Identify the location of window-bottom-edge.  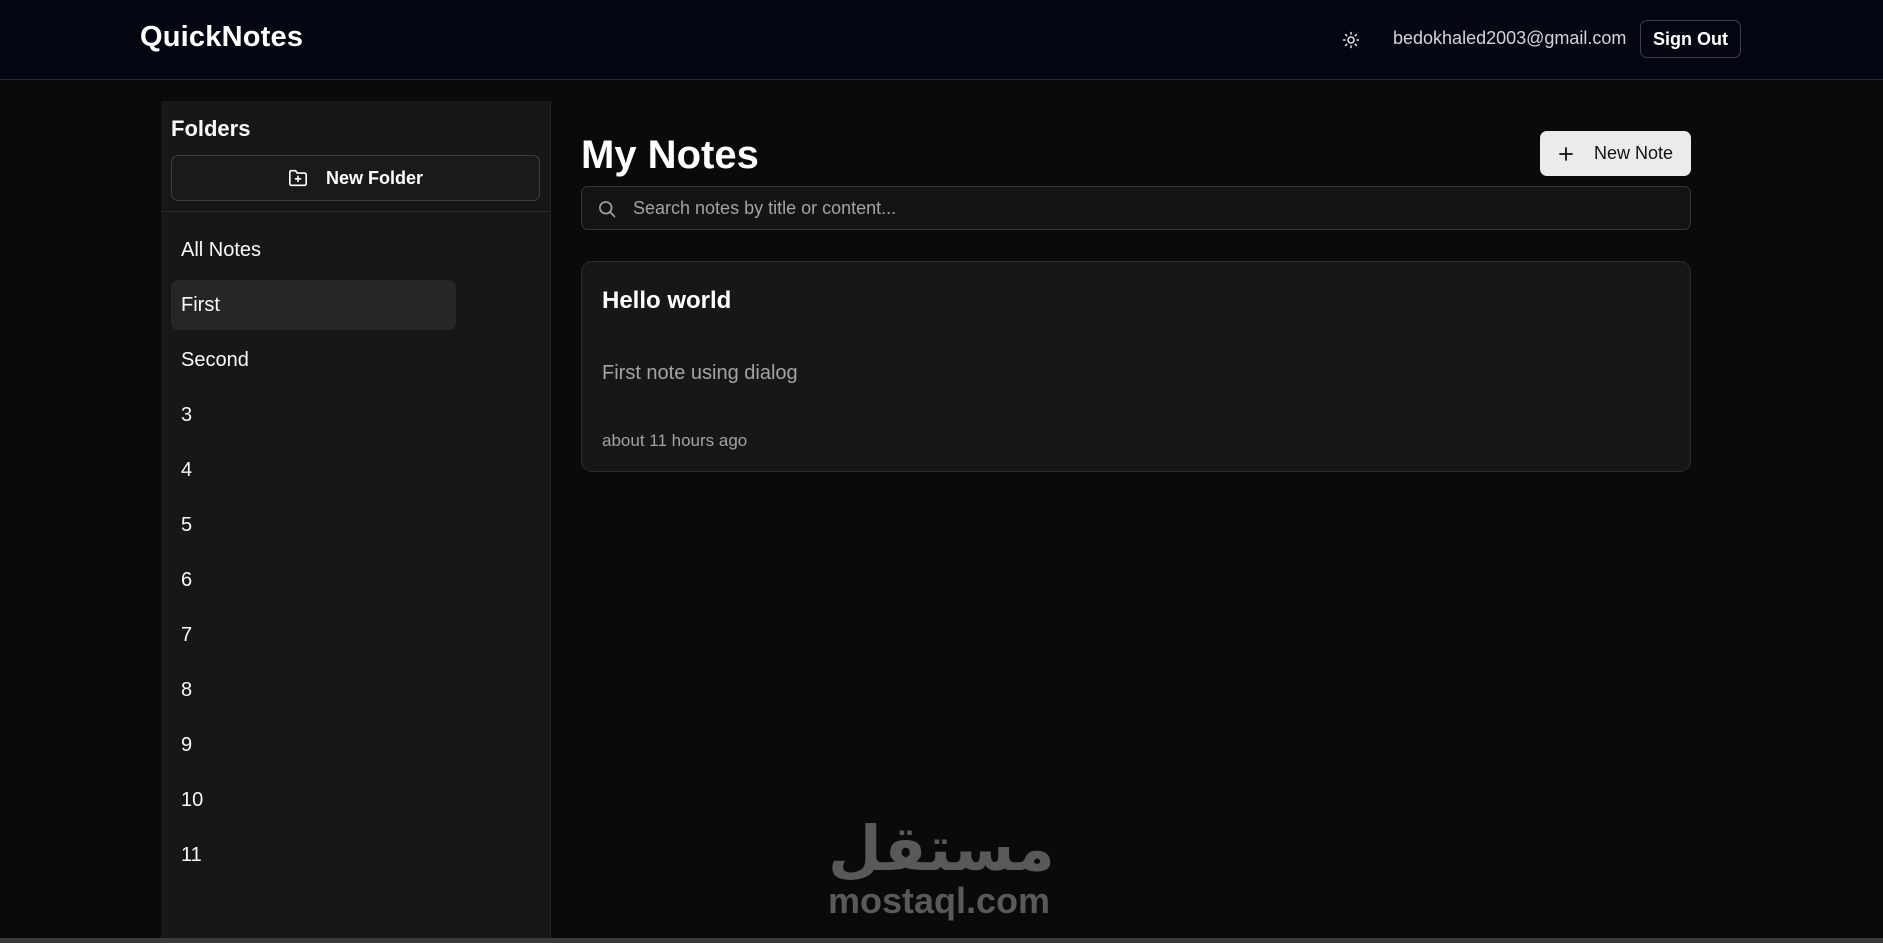
(941, 940).